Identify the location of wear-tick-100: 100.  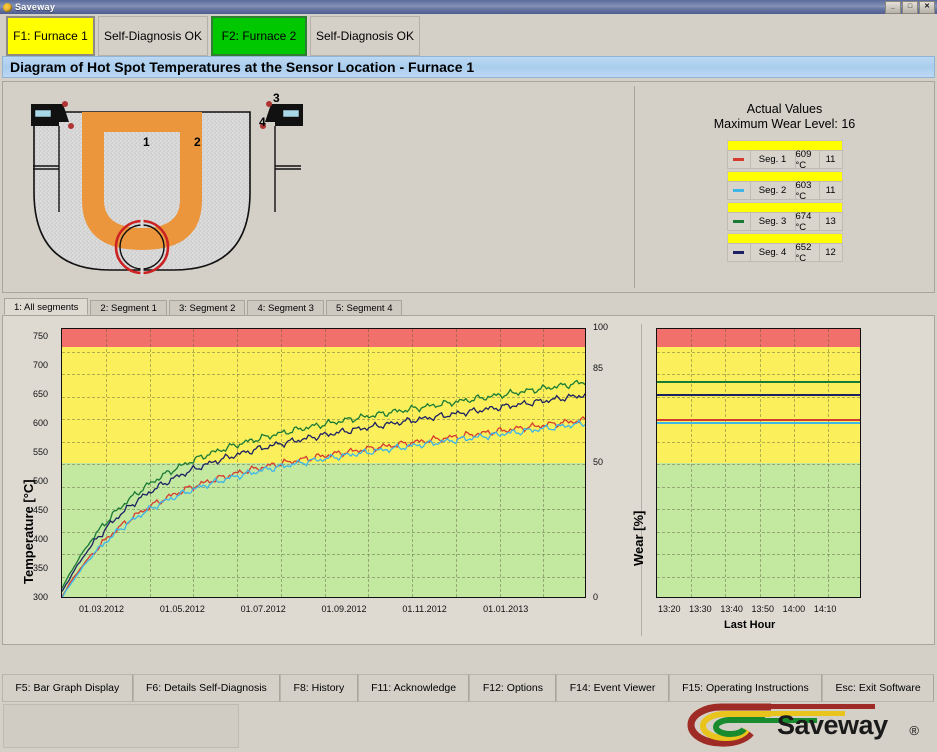
(601, 327).